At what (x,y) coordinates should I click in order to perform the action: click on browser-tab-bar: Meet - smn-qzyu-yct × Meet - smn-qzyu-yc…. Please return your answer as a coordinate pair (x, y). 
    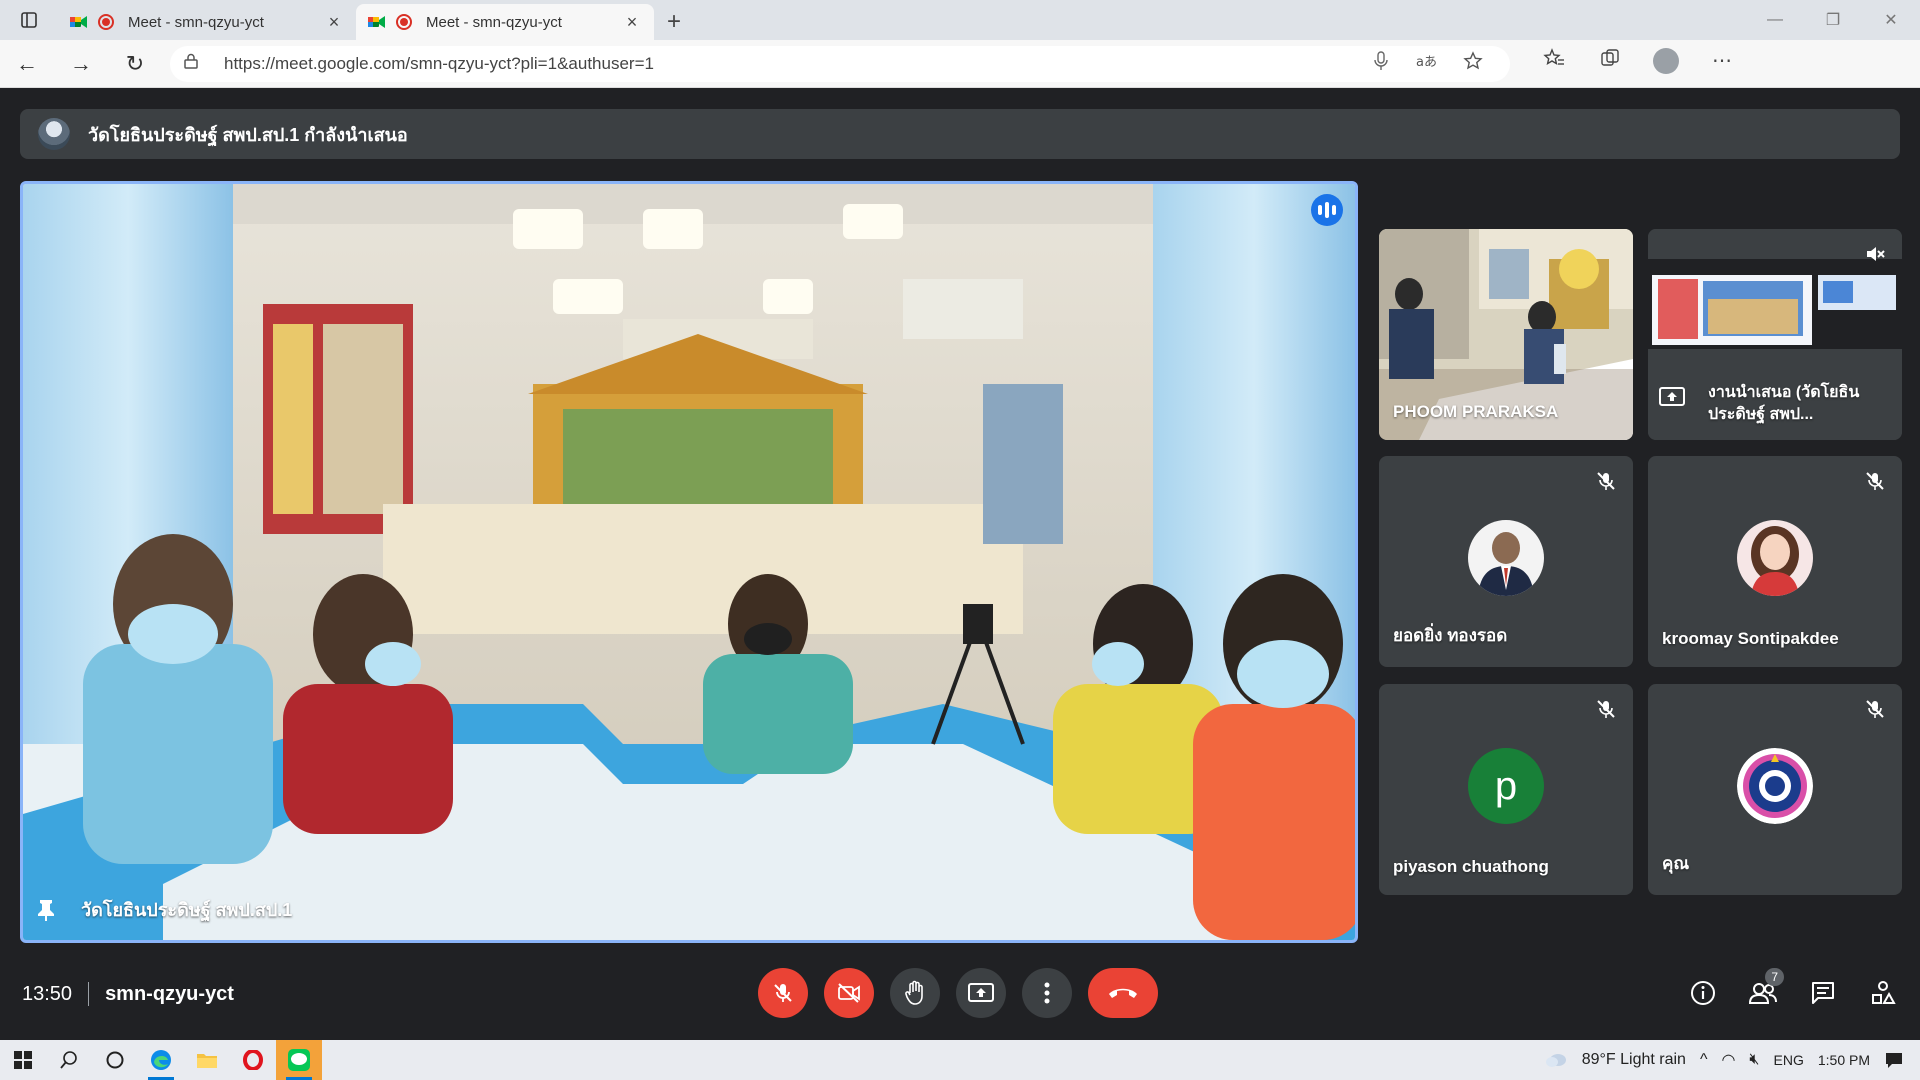
    Looking at the image, I should click on (960, 20).